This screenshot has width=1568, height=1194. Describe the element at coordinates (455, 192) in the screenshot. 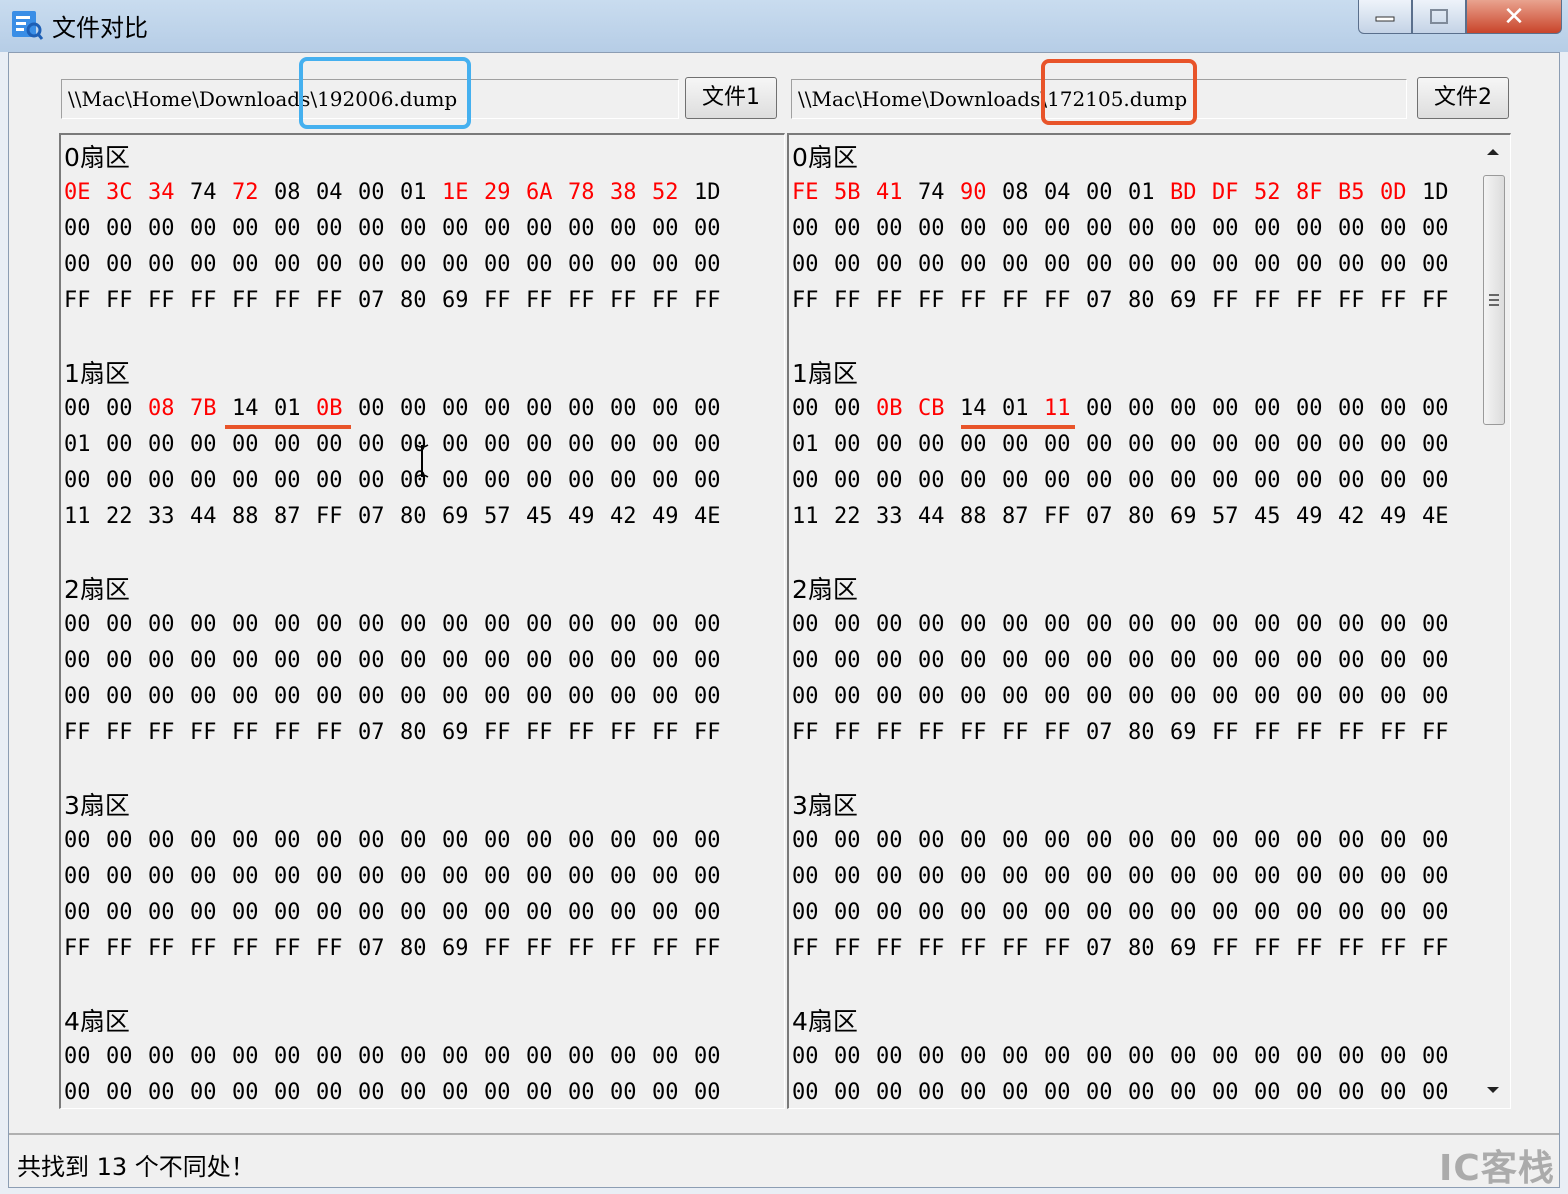

I see `hex-byte-diff: 1E` at that location.